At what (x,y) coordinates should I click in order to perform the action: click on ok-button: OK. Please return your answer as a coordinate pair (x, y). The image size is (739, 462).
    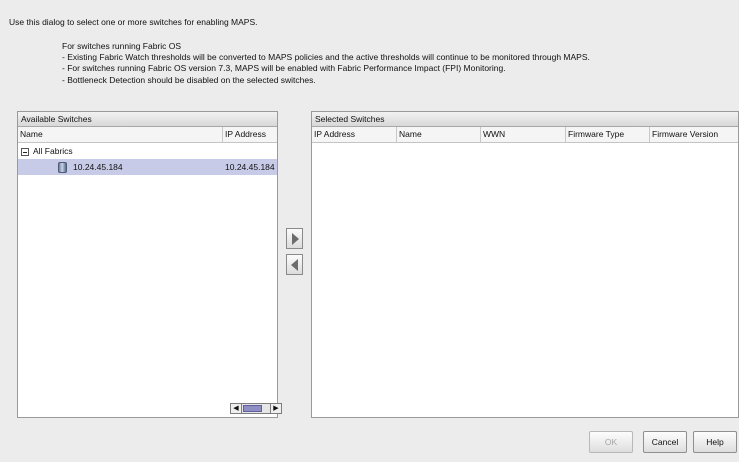
    Looking at the image, I should click on (611, 442).